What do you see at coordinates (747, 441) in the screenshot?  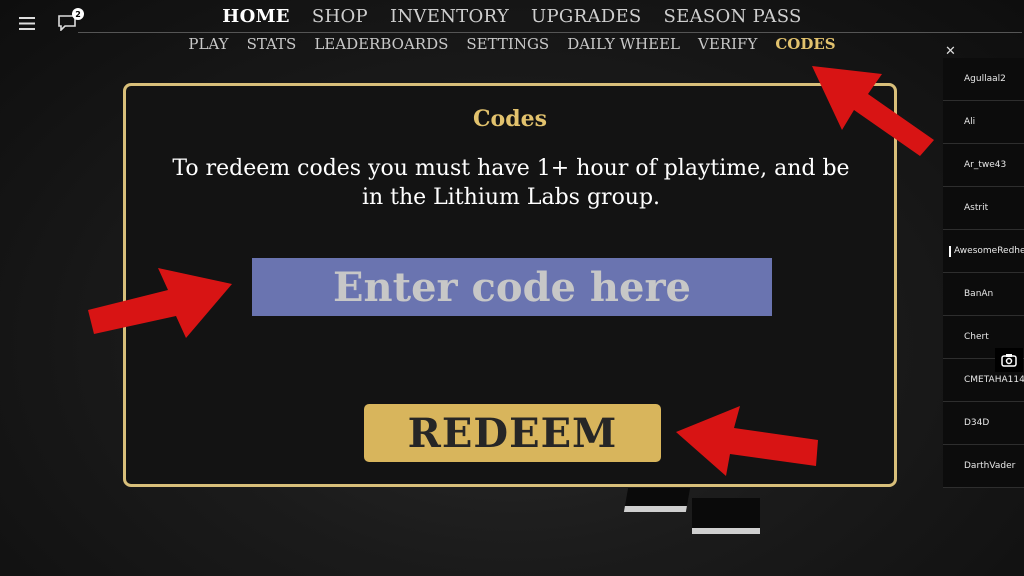 I see `arrow-to-redeem-icon` at bounding box center [747, 441].